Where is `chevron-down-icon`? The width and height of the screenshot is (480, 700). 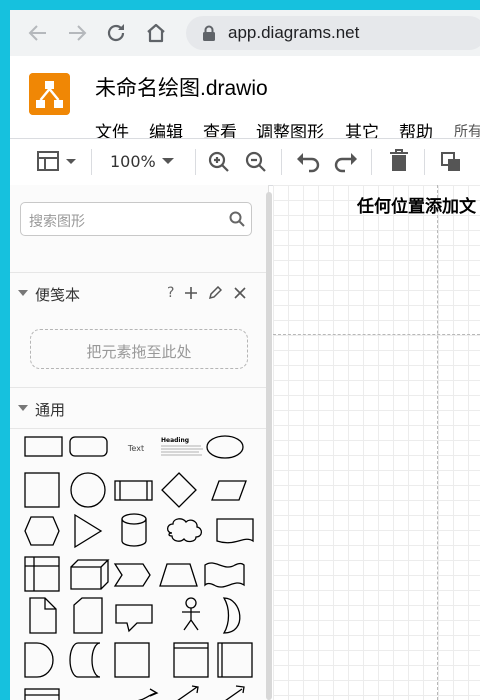
chevron-down-icon is located at coordinates (168, 161).